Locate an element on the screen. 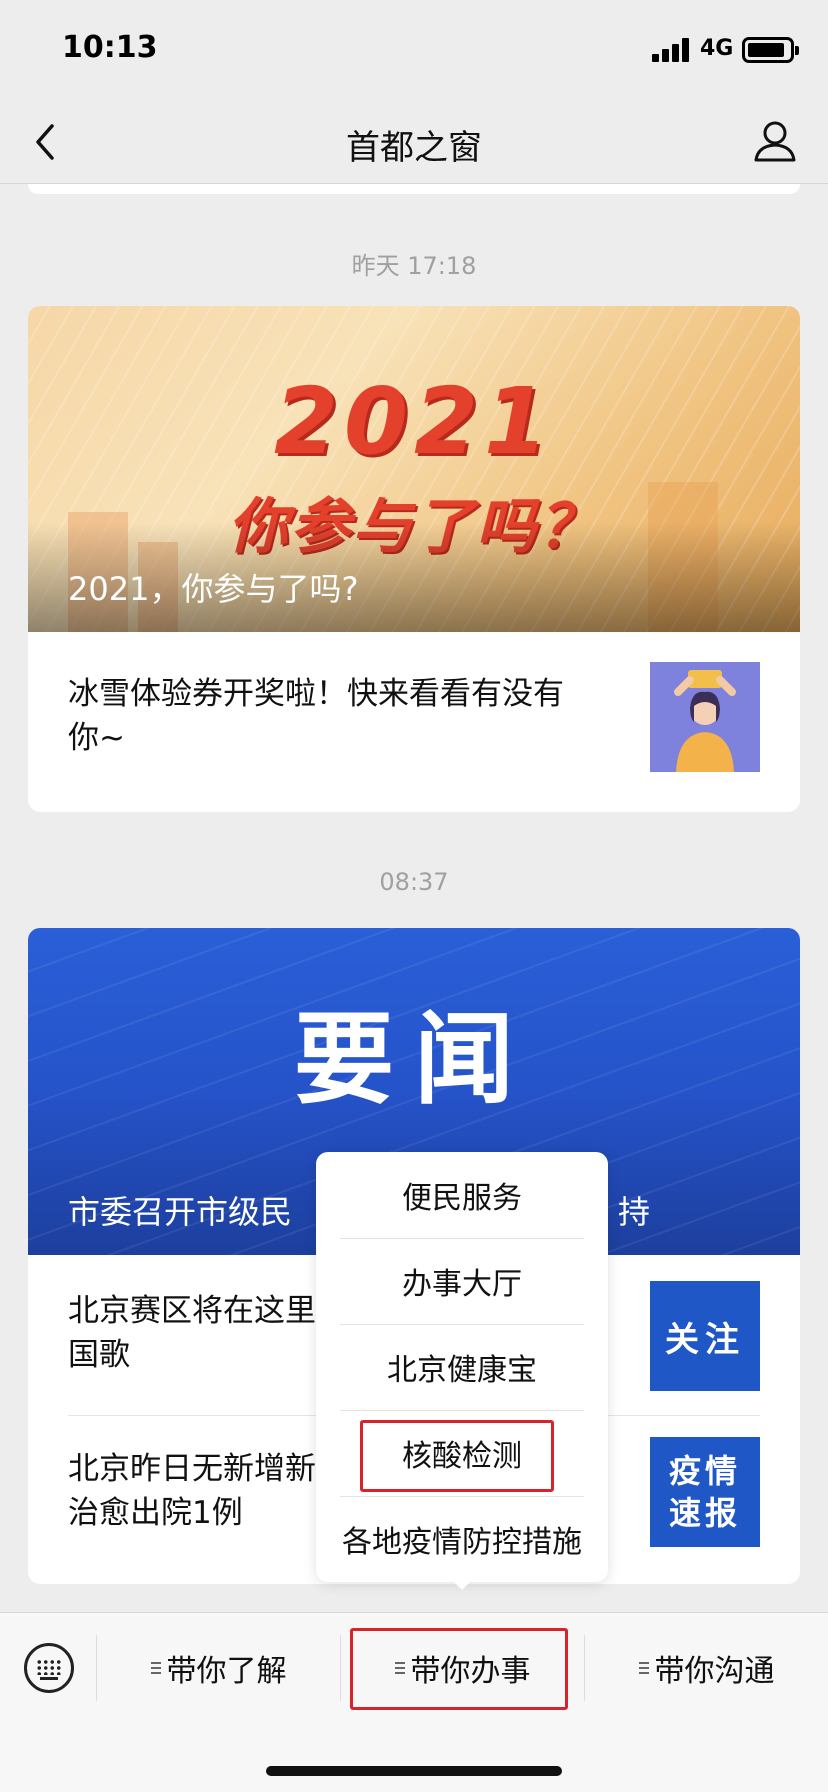 This screenshot has height=1792, width=828. highlight-box-nucleic-test is located at coordinates (457, 1456).